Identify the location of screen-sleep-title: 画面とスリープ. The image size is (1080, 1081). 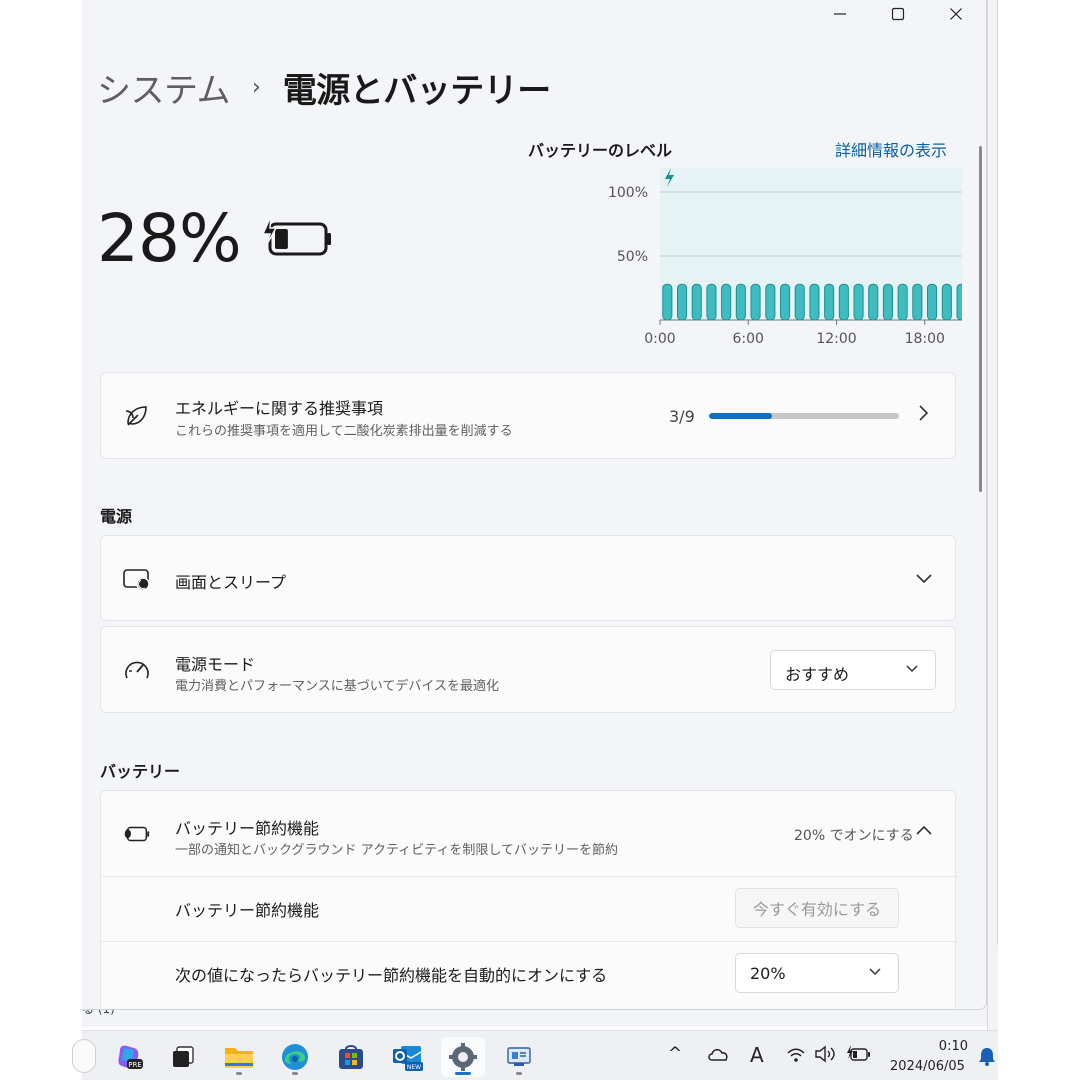
(231, 582).